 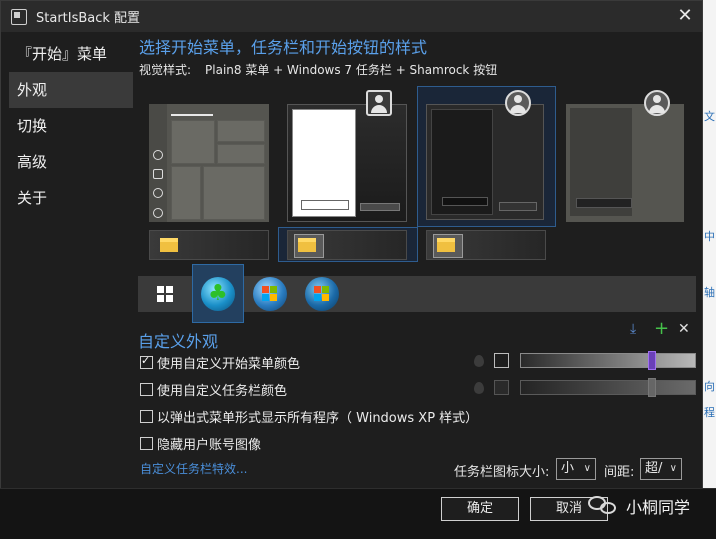 I want to click on windows-logo-icon, so click(x=165, y=294).